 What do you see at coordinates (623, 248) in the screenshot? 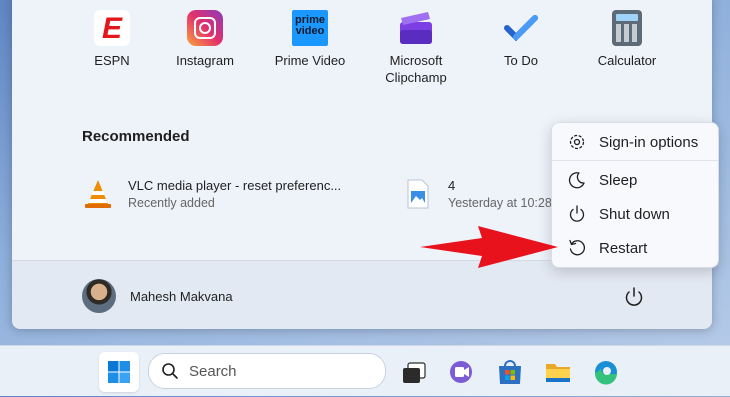
I see `menu-item-label: Restart` at bounding box center [623, 248].